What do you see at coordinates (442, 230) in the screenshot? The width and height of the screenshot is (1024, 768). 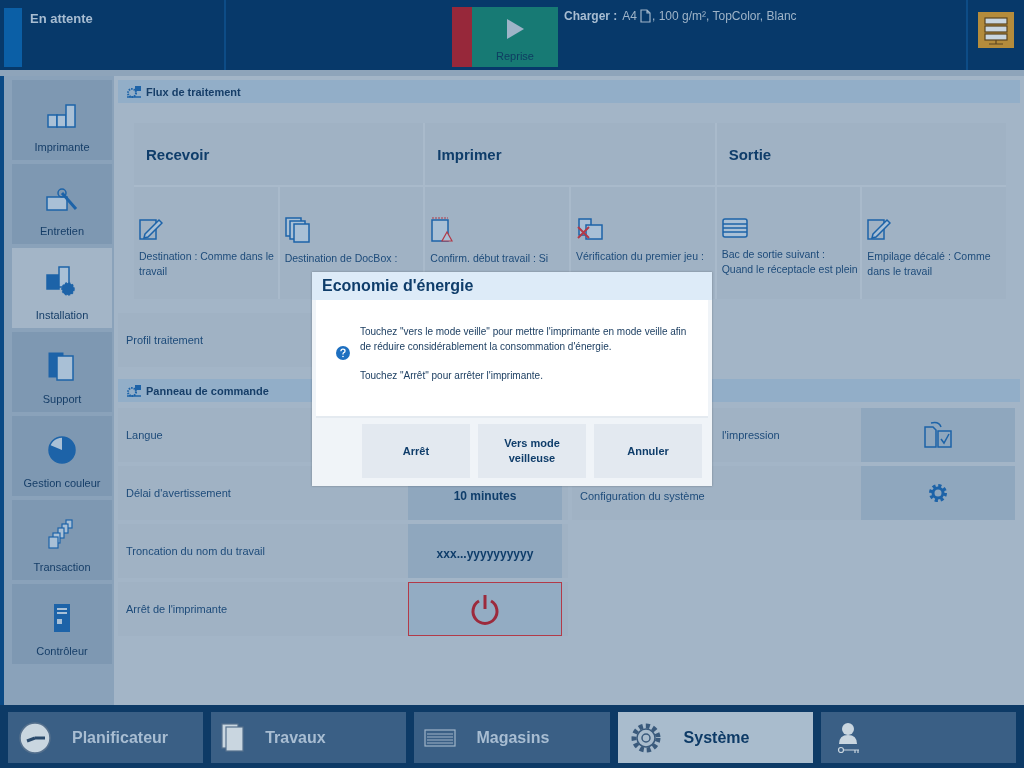 I see `document-warning-icon` at bounding box center [442, 230].